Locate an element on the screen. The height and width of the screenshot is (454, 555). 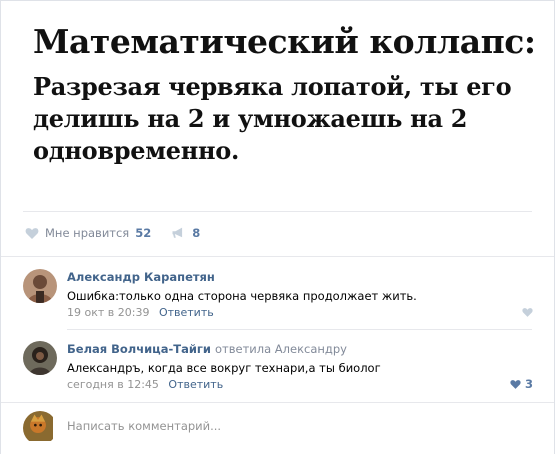
share-button: 8 is located at coordinates (185, 233).